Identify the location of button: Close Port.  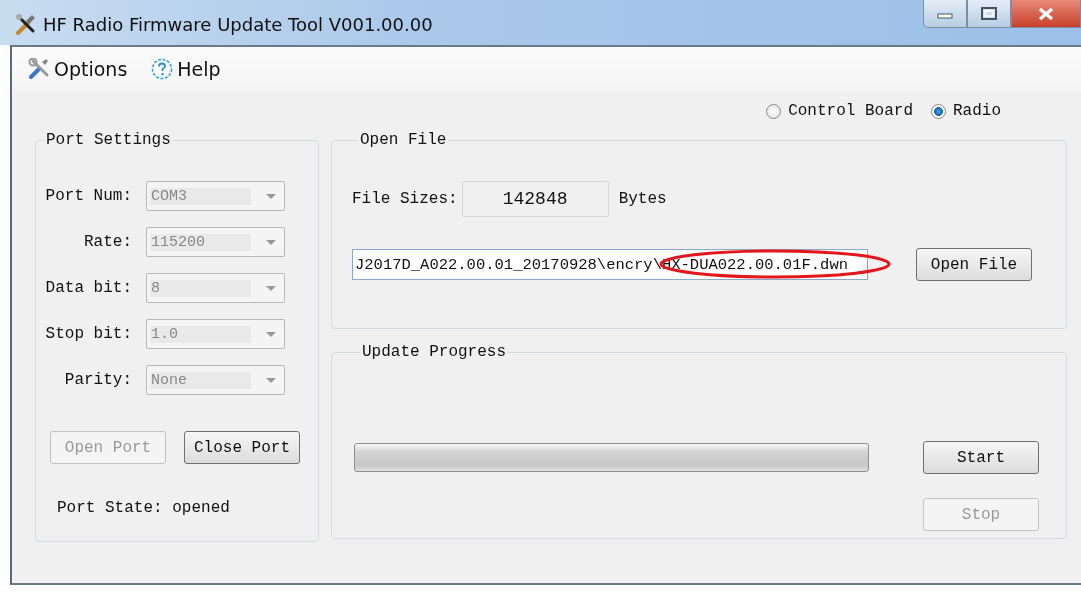
(242, 447).